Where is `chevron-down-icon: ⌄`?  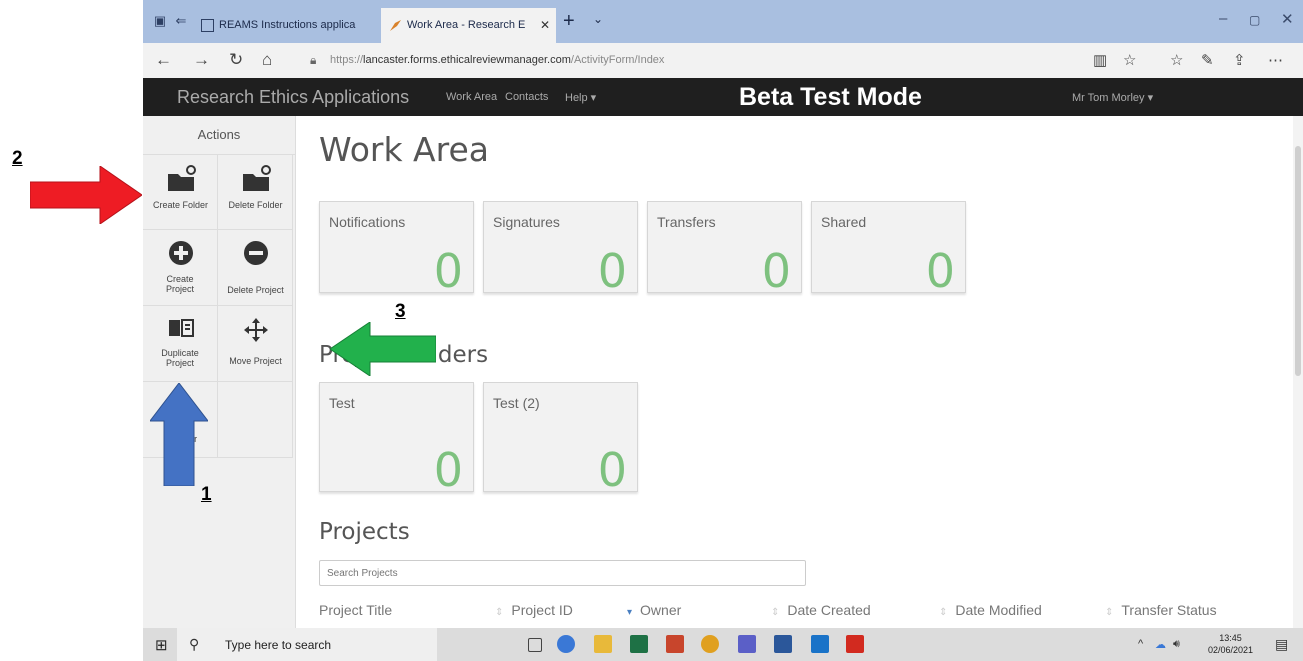 chevron-down-icon: ⌄ is located at coordinates (598, 19).